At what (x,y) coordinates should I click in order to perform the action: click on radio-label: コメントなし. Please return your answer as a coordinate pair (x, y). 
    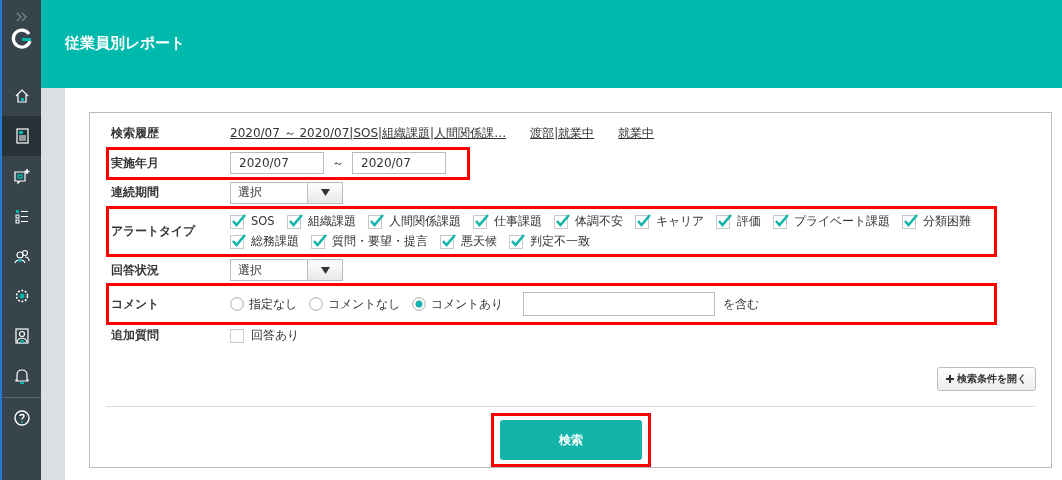
    Looking at the image, I should click on (364, 304).